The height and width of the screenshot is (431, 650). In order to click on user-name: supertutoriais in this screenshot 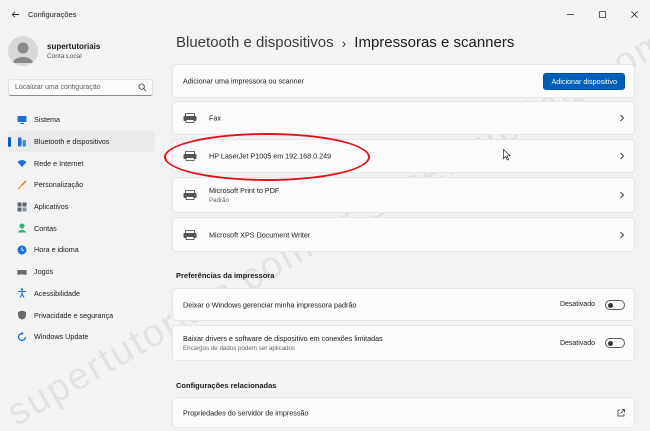, I will do `click(74, 46)`.